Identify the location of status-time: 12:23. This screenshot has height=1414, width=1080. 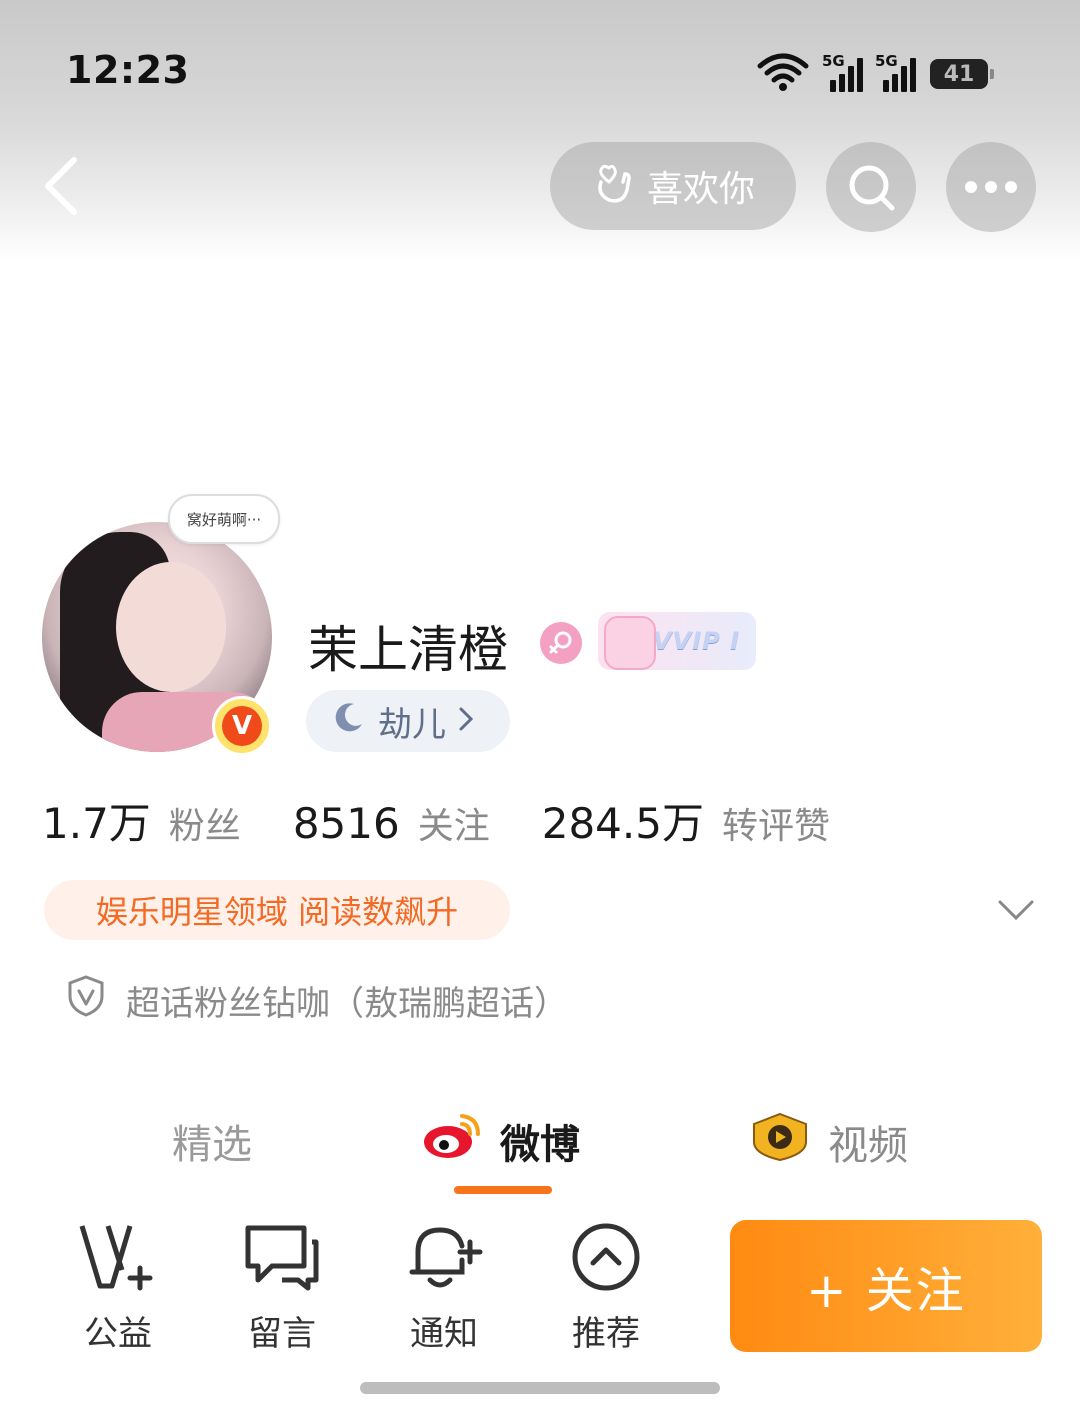
(128, 70).